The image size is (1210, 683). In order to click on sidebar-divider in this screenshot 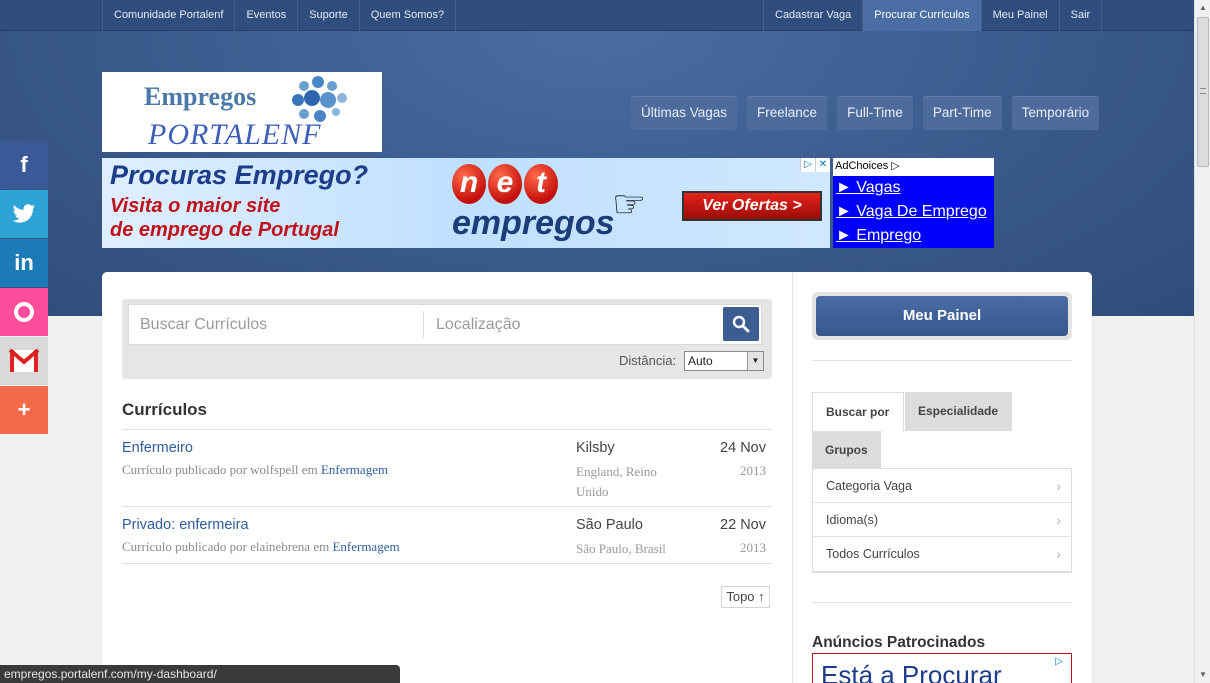, I will do `click(792, 477)`.